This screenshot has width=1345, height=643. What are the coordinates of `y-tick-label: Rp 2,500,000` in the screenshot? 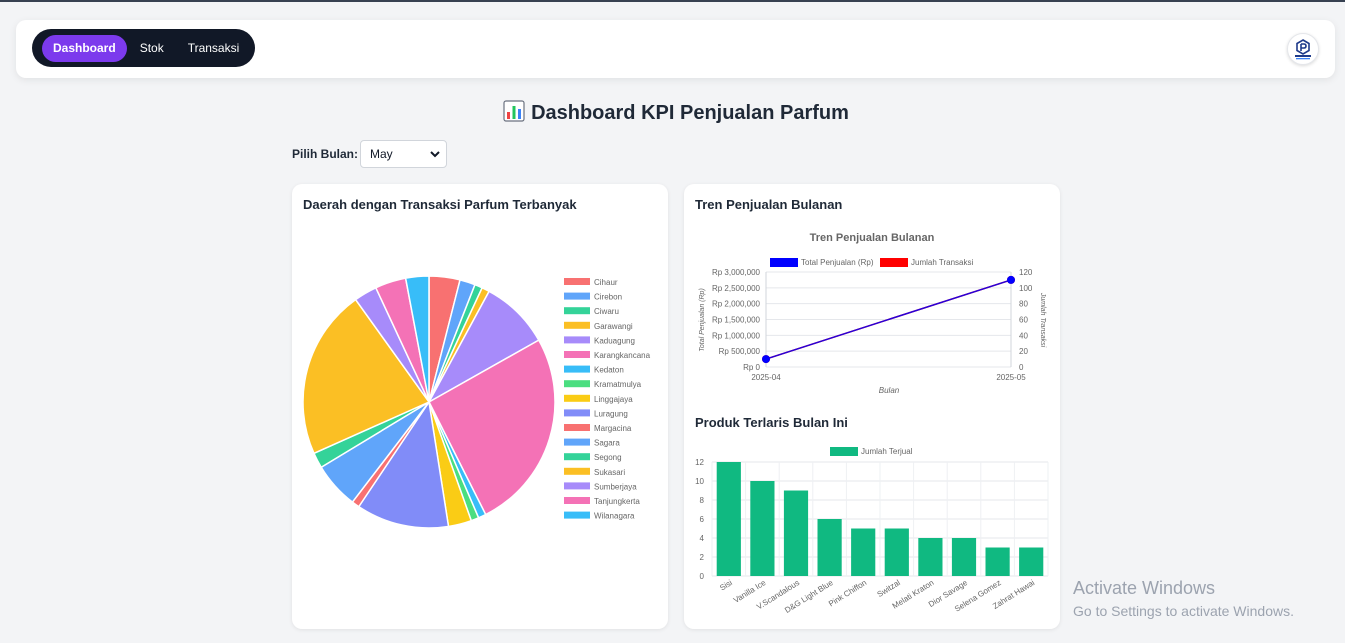 It's located at (736, 288).